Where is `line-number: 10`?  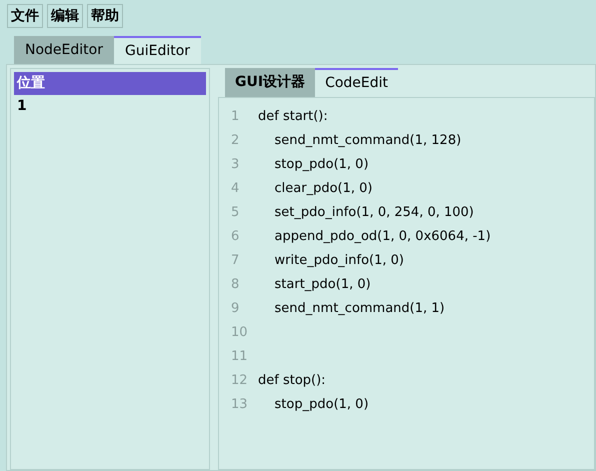
line-number: 10 is located at coordinates (240, 333).